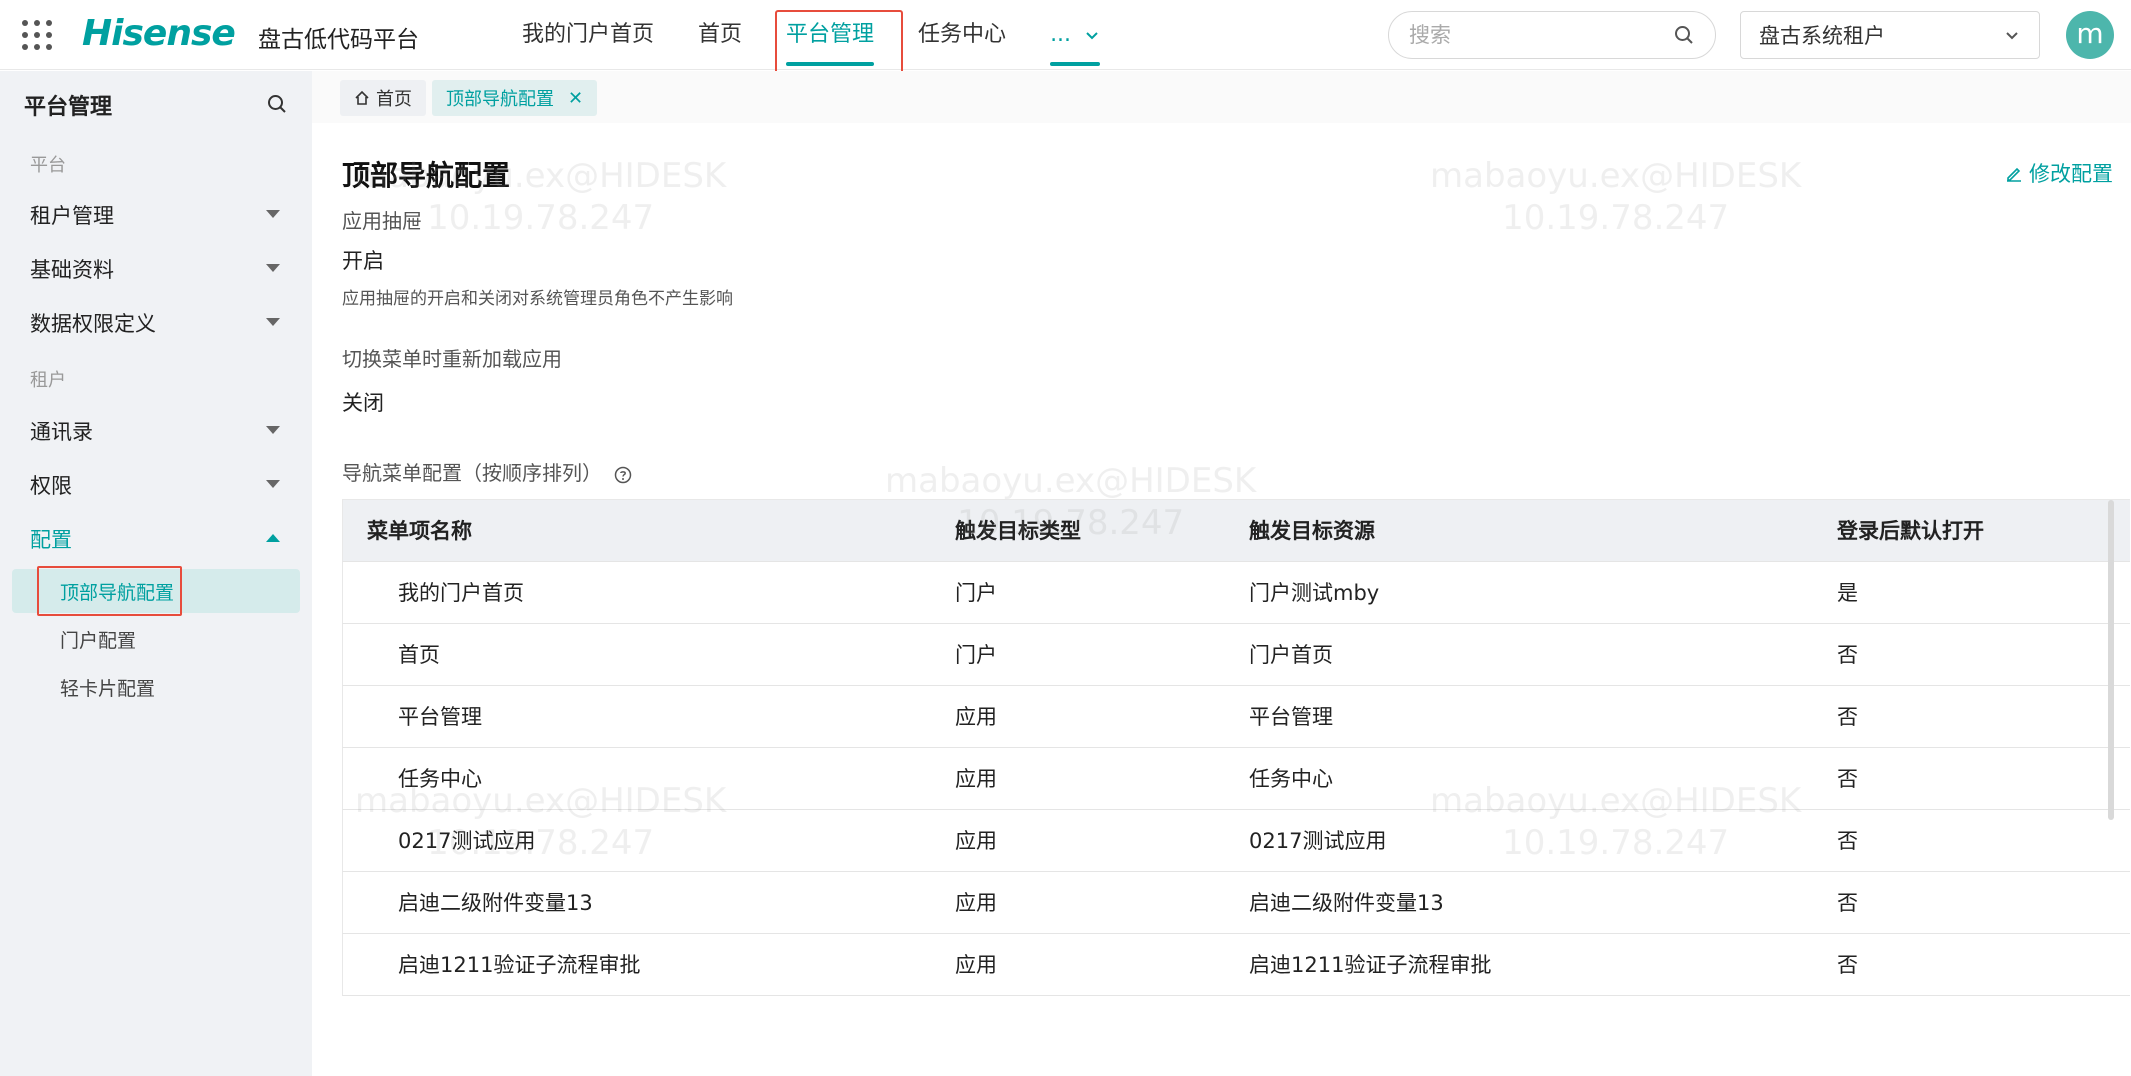 The height and width of the screenshot is (1076, 2131). What do you see at coordinates (363, 261) in the screenshot?
I see `field-value-app-drawer: 开启` at bounding box center [363, 261].